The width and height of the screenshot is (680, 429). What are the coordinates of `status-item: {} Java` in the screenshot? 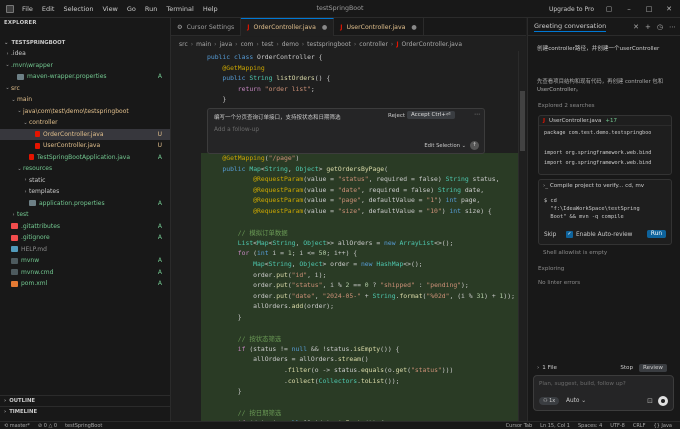 It's located at (662, 426).